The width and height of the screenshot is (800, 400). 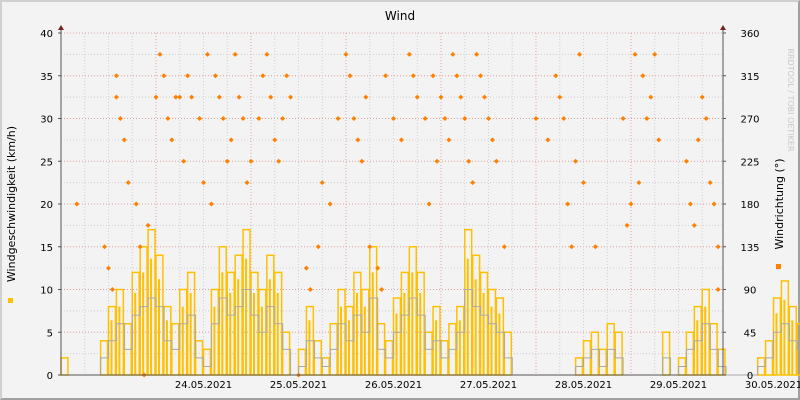 I want to click on y-tick-label: 35, so click(x=46, y=77).